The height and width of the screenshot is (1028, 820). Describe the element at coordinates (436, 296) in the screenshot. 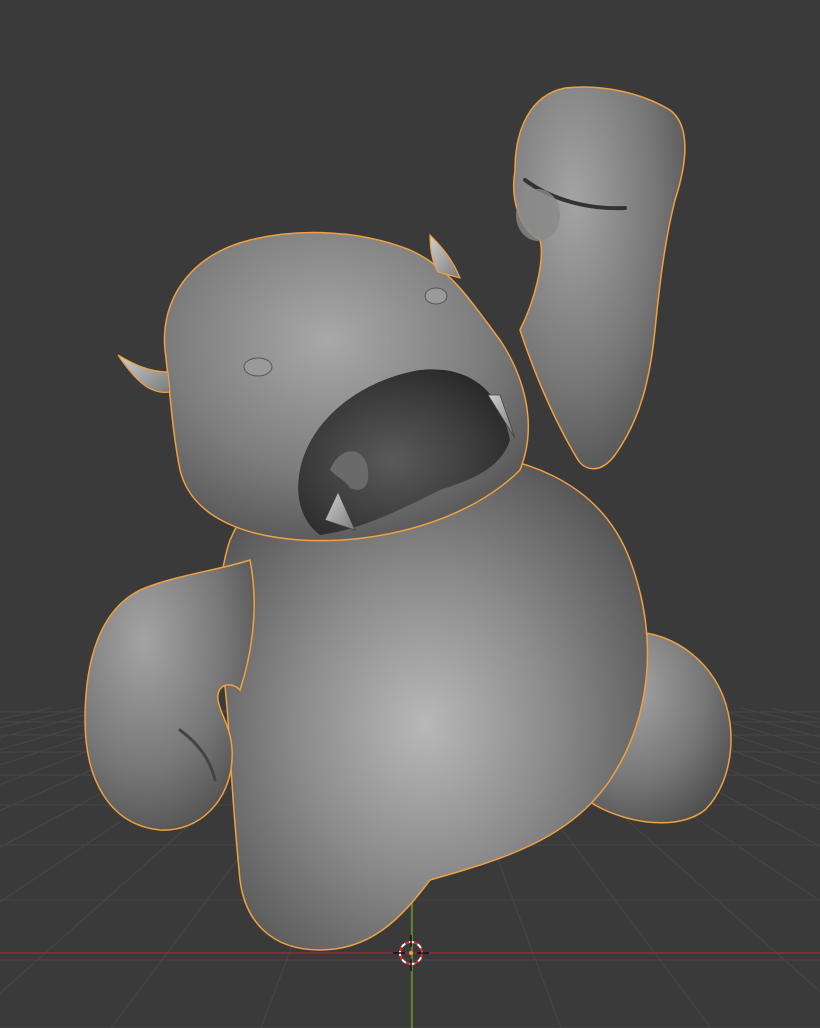

I see `right-eye-nub` at that location.